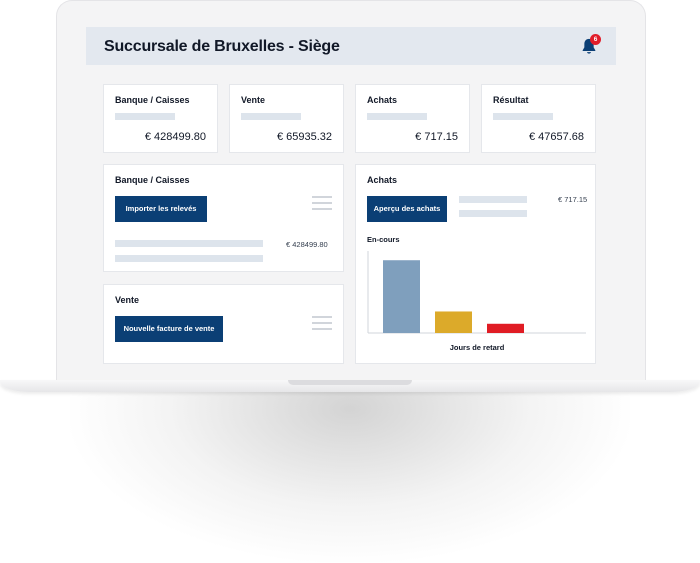 Image resolution: width=700 pixels, height=563 pixels. I want to click on kpi-card-sales: Vente € 65935.32, so click(286, 118).